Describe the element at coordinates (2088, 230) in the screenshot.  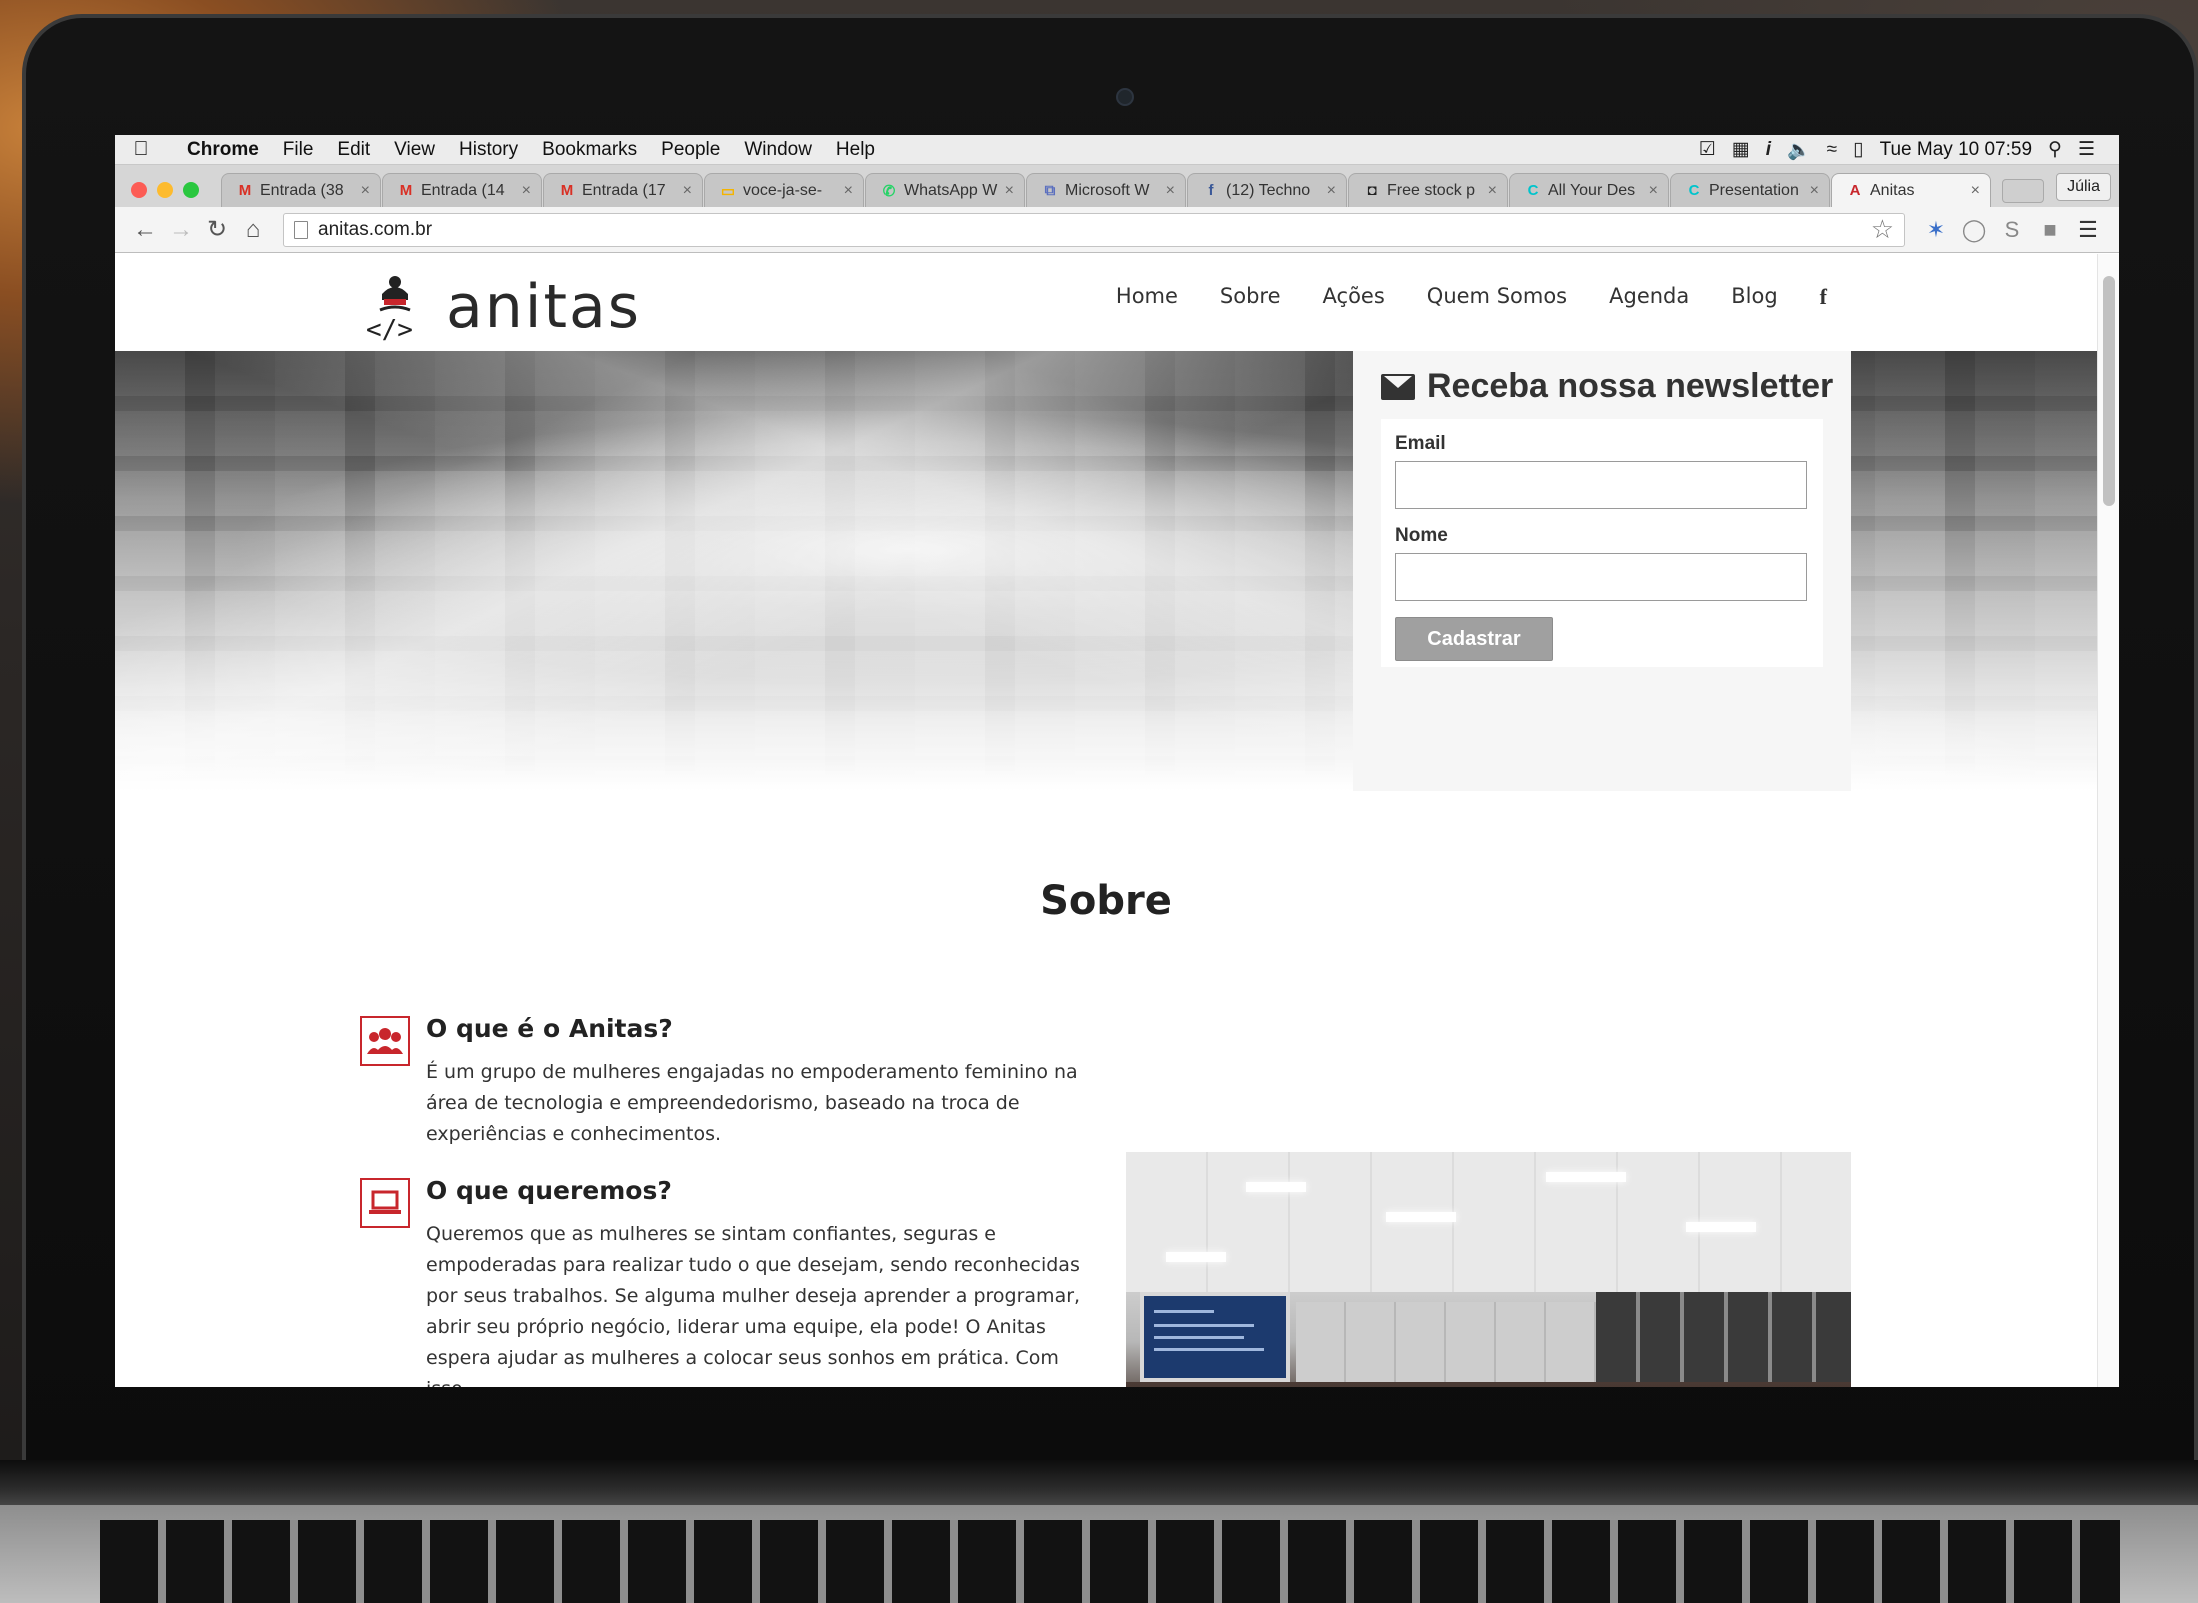
I see `chrome-menu-icon: ☰` at that location.